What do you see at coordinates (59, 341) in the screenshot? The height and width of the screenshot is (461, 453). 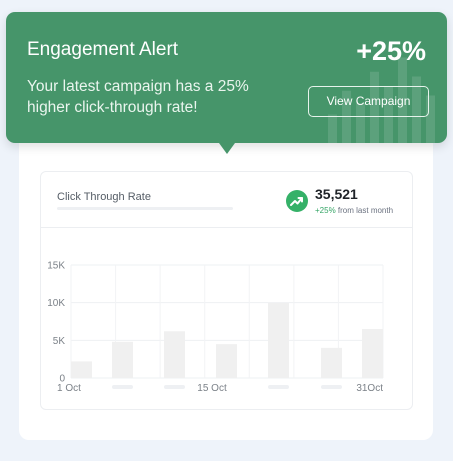 I see `y-tick-label: 5K` at bounding box center [59, 341].